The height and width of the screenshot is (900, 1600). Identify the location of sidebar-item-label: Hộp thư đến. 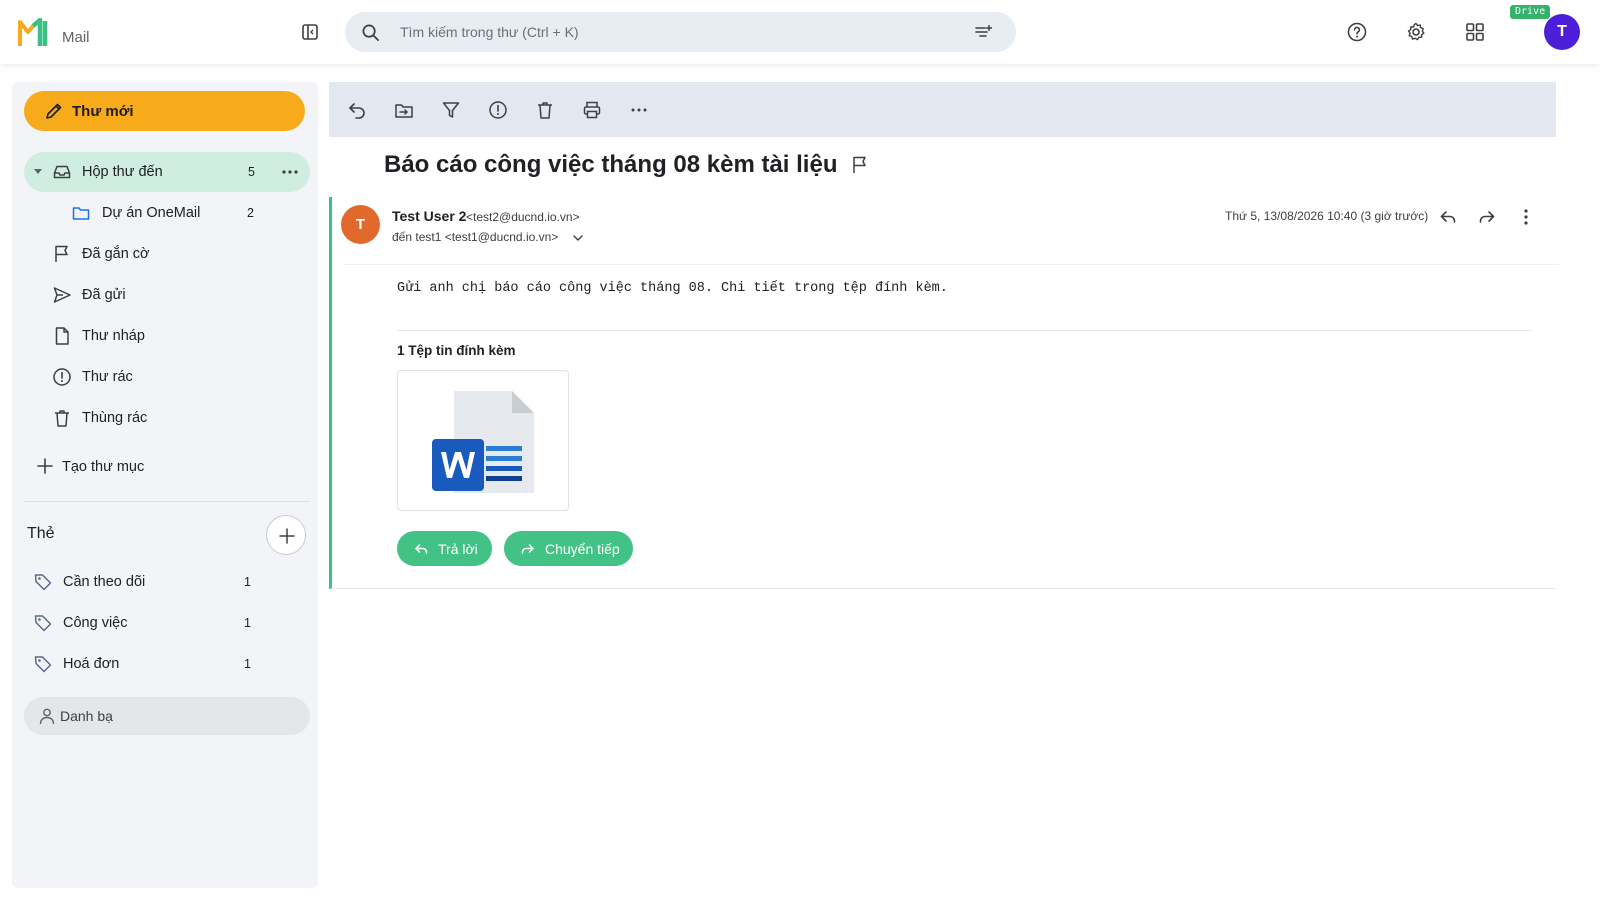
(122, 172).